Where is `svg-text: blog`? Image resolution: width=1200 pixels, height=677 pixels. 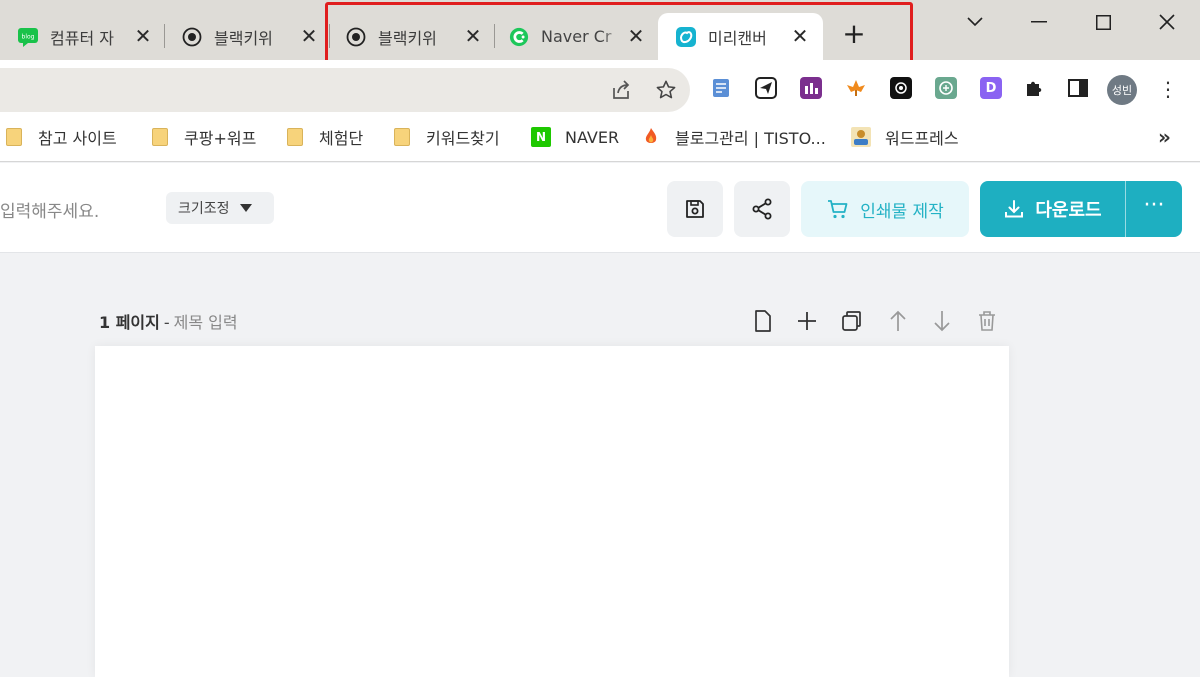 svg-text: blog is located at coordinates (28, 36).